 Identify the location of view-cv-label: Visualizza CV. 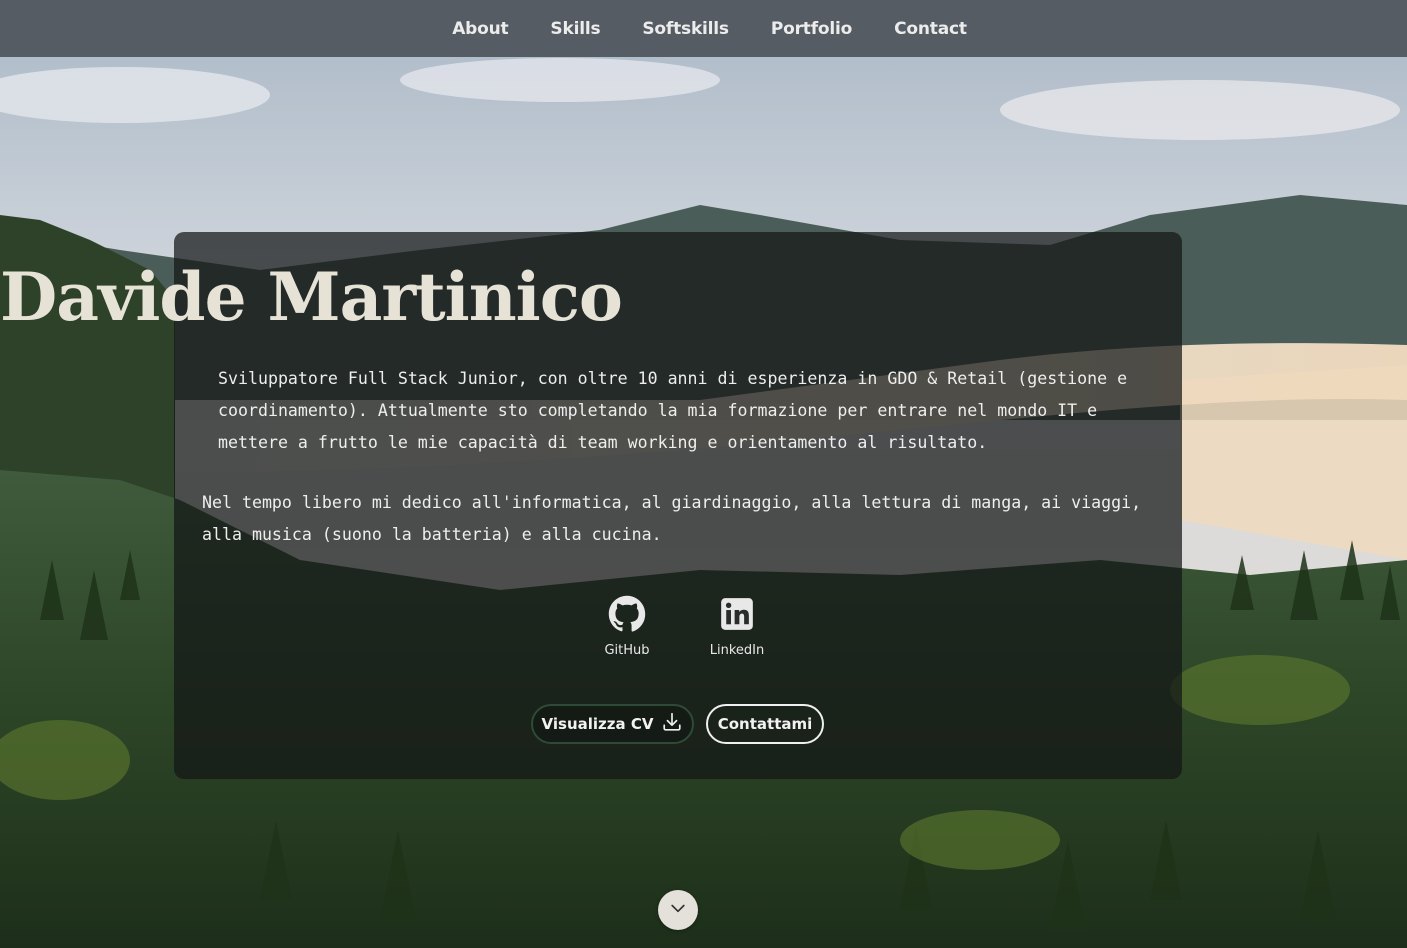
(597, 724).